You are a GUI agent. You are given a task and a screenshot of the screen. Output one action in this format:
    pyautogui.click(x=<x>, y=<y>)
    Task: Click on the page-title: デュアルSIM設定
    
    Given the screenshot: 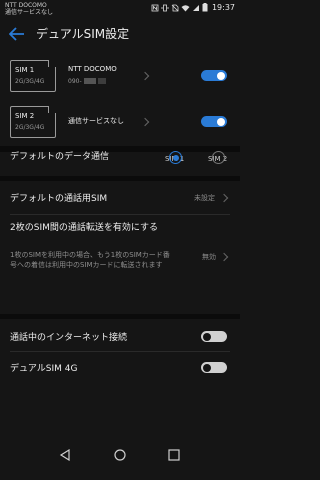 What is the action you would take?
    pyautogui.click(x=83, y=34)
    